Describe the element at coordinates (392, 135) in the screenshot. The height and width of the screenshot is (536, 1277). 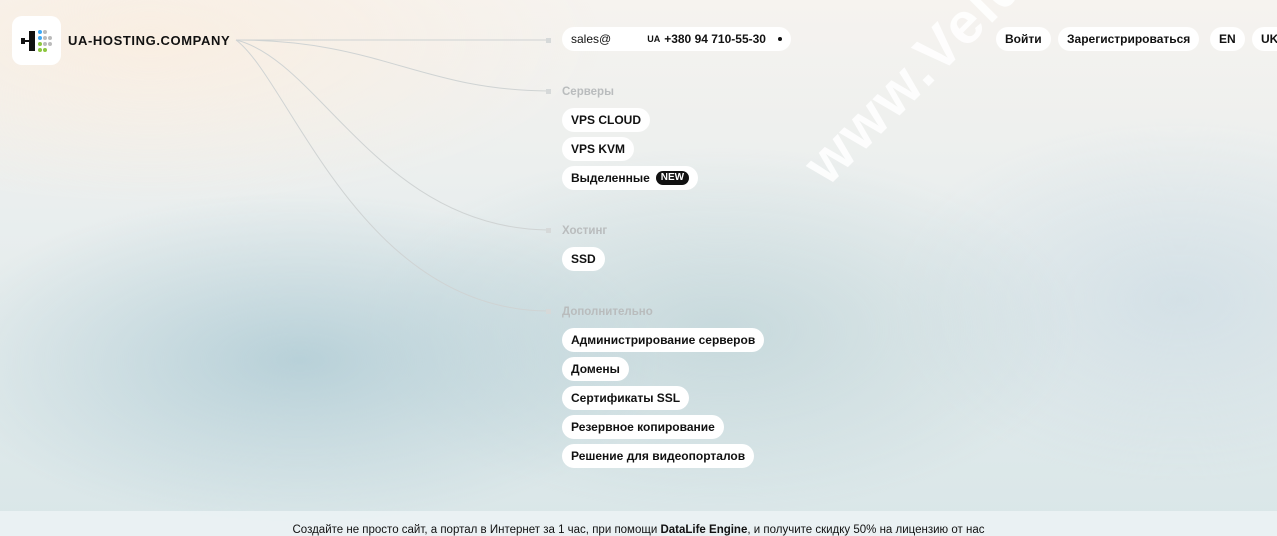
I see `connector-hosting` at that location.